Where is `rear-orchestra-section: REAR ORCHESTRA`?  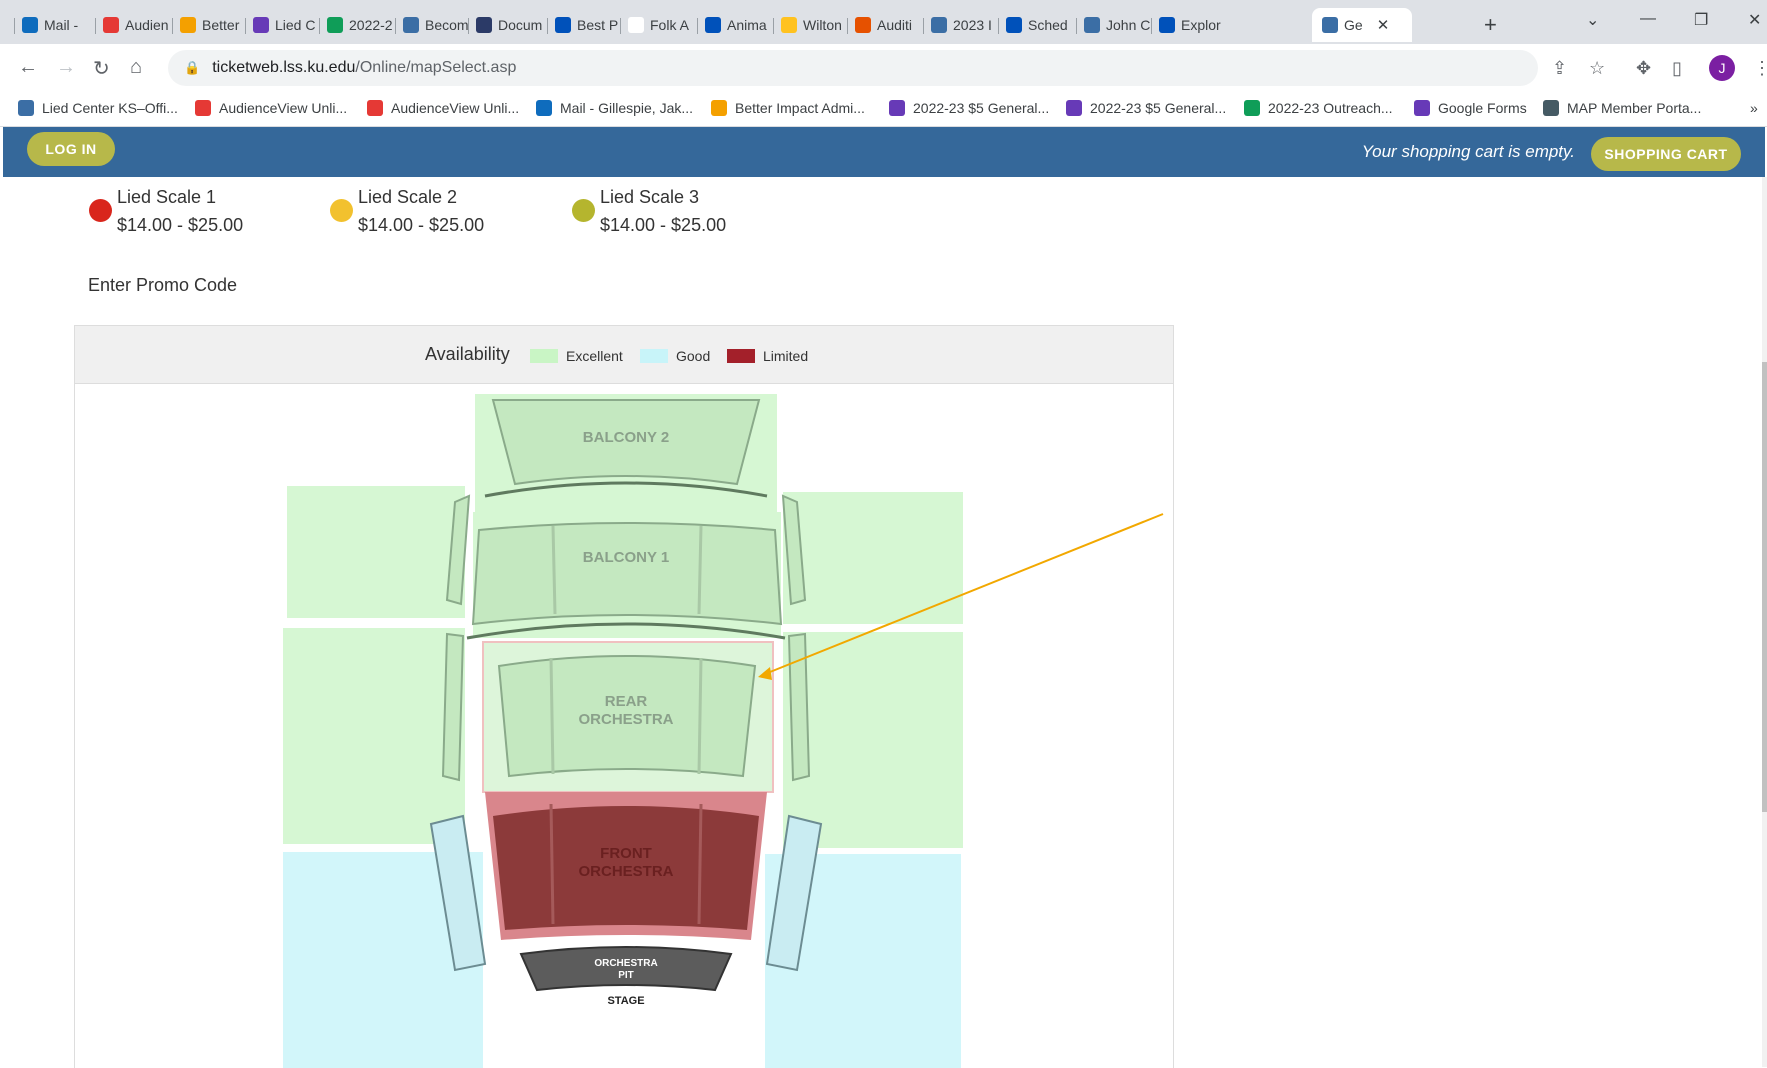 rear-orchestra-section: REAR ORCHESTRA is located at coordinates (628, 717).